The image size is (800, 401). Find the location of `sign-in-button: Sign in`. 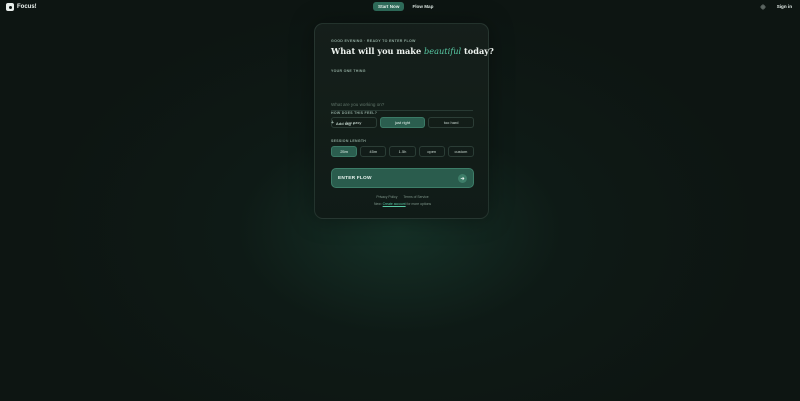

sign-in-button: Sign in is located at coordinates (784, 6).